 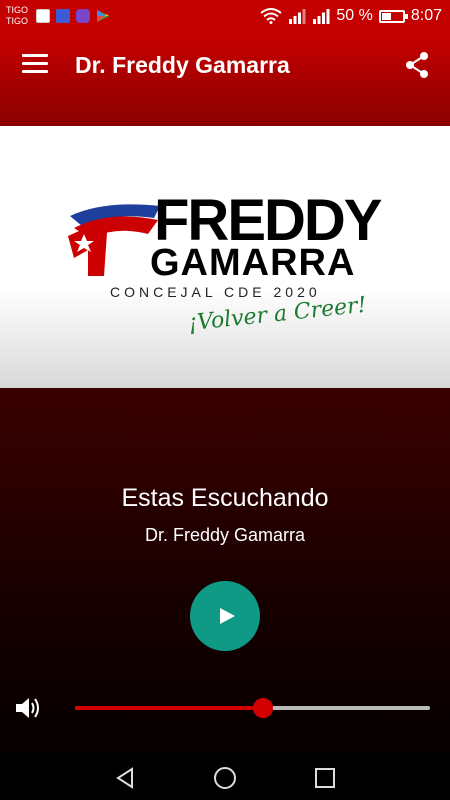 I want to click on logo-name-last: GAMARRA, so click(x=253, y=263).